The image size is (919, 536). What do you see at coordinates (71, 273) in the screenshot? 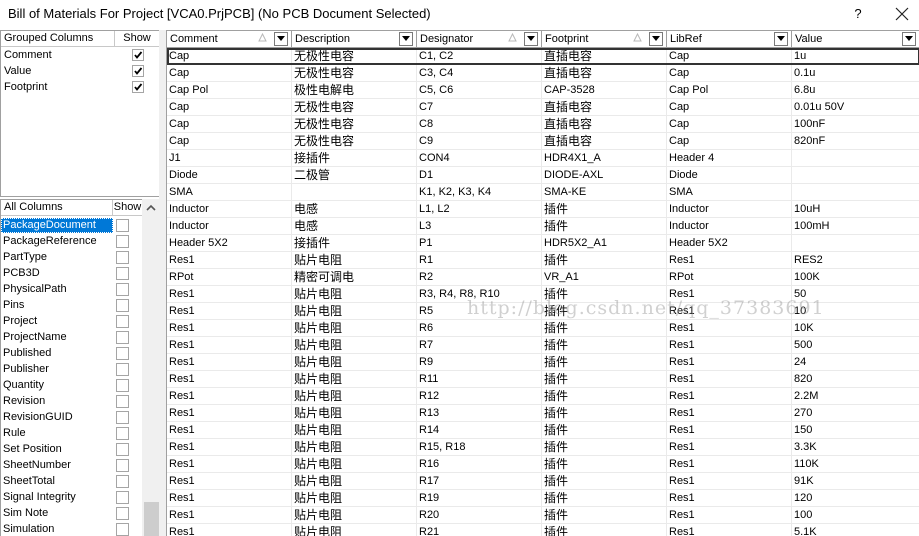
I see `all-column-item: PCB3D` at bounding box center [71, 273].